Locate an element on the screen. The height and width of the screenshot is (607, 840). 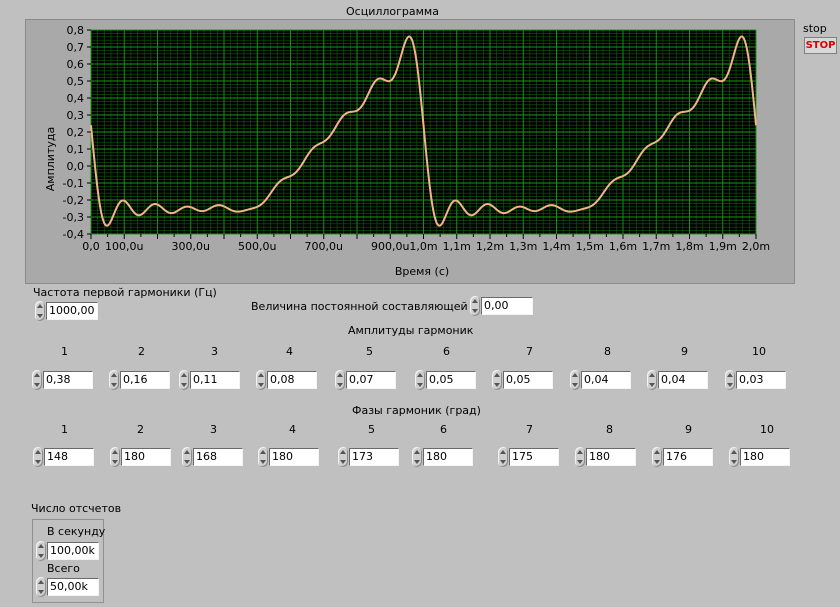
phase-field-1: 148 is located at coordinates (69, 457).